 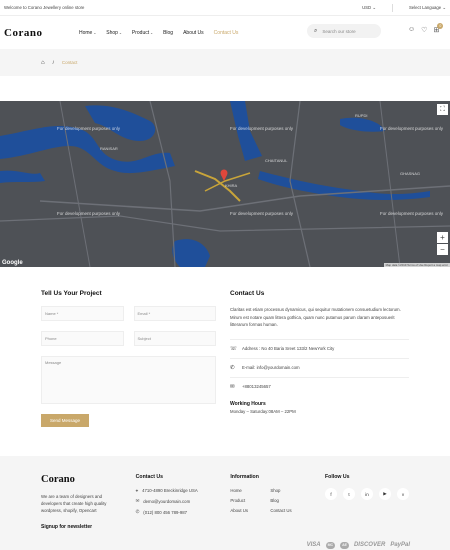 I want to click on fax-icon: ☏, so click(x=233, y=348).